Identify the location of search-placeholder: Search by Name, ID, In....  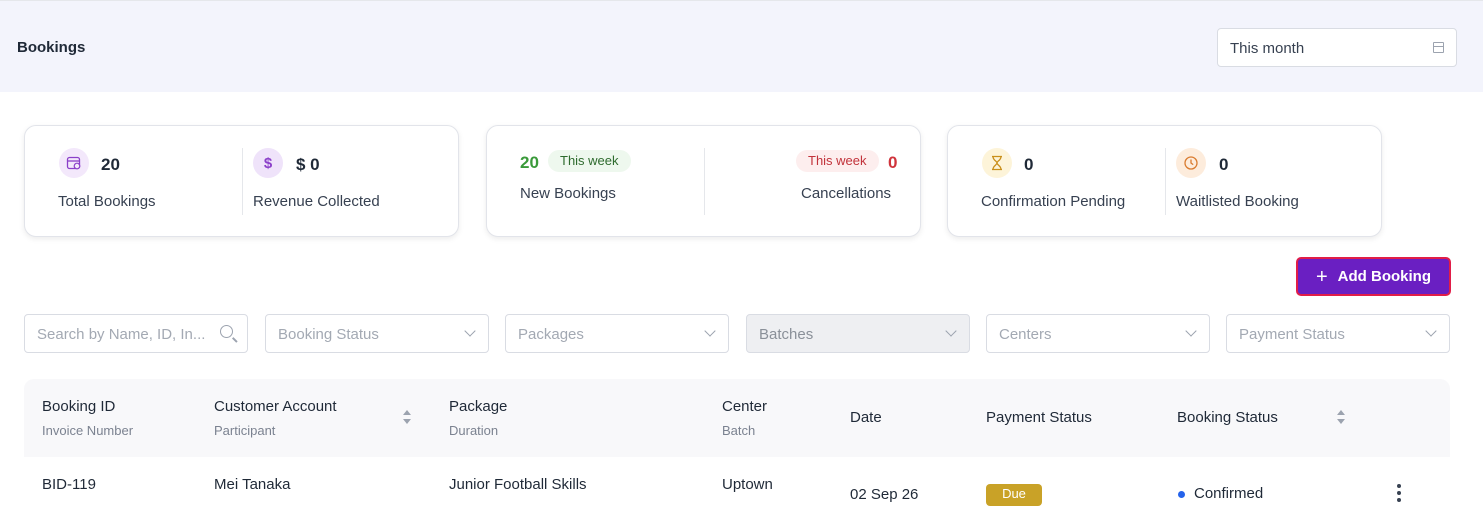
(121, 334).